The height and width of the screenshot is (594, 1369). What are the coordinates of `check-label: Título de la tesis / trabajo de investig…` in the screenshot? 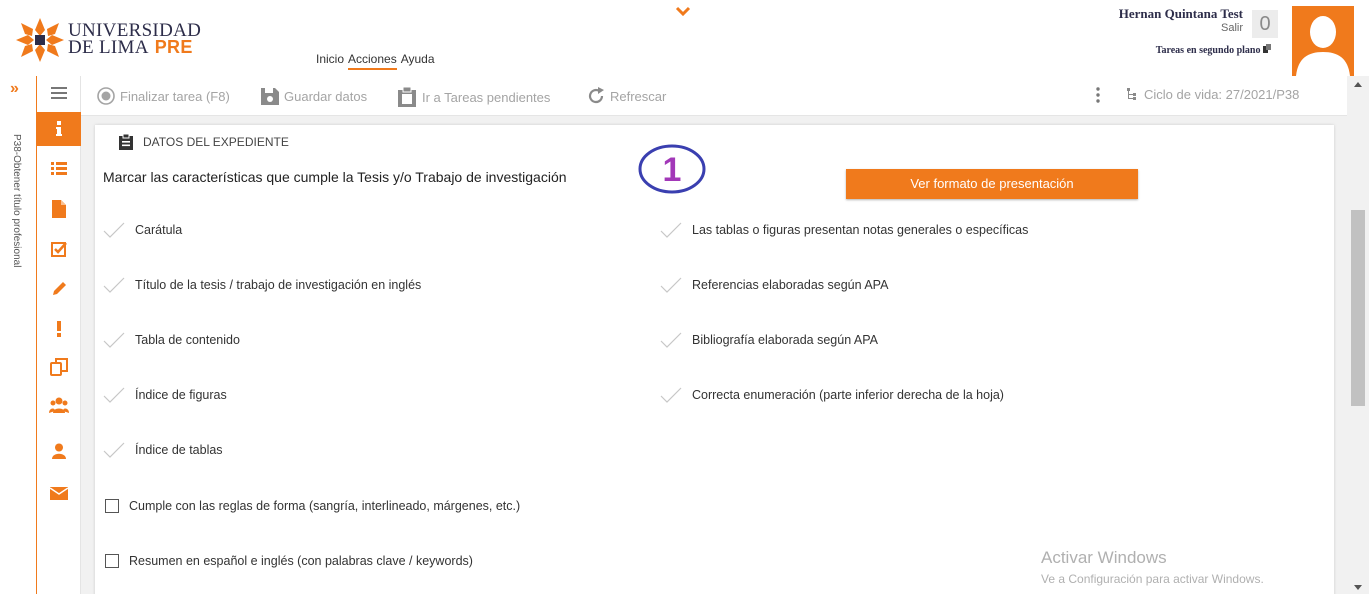 It's located at (278, 285).